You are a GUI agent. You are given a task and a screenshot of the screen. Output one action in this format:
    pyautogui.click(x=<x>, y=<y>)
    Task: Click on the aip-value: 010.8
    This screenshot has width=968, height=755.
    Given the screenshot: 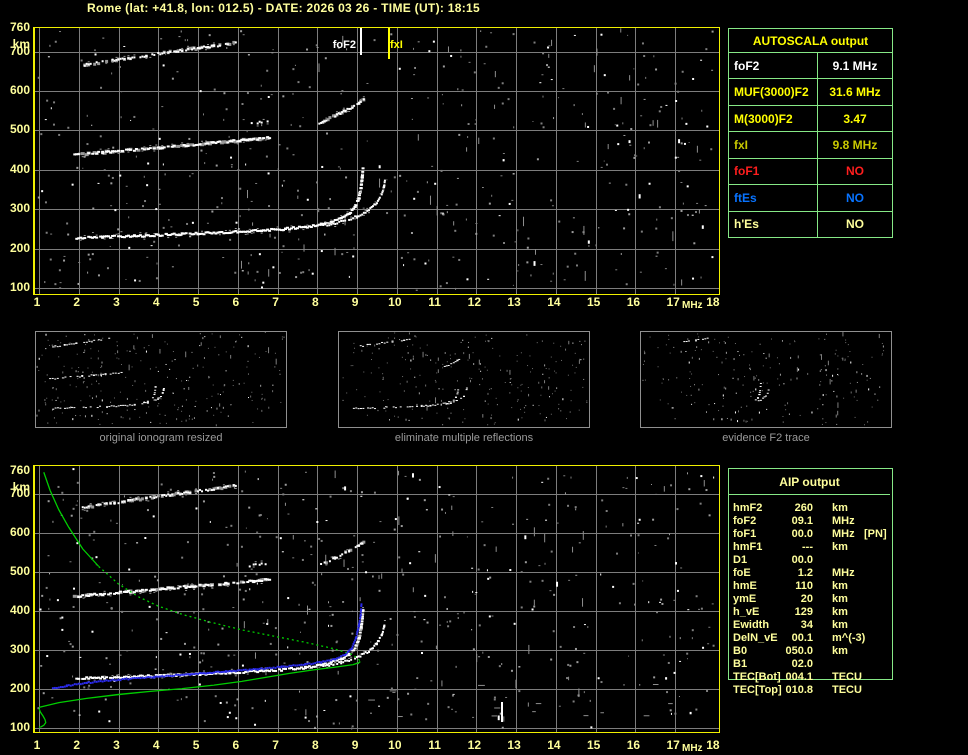 What is the action you would take?
    pyautogui.click(x=799, y=690)
    